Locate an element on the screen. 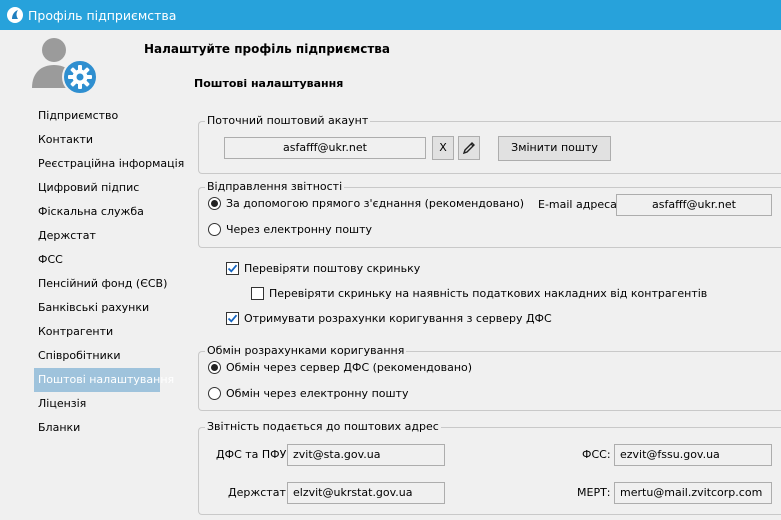 The width and height of the screenshot is (781, 520). sidebar-item-counterparties: Контрагенти is located at coordinates (97, 332).